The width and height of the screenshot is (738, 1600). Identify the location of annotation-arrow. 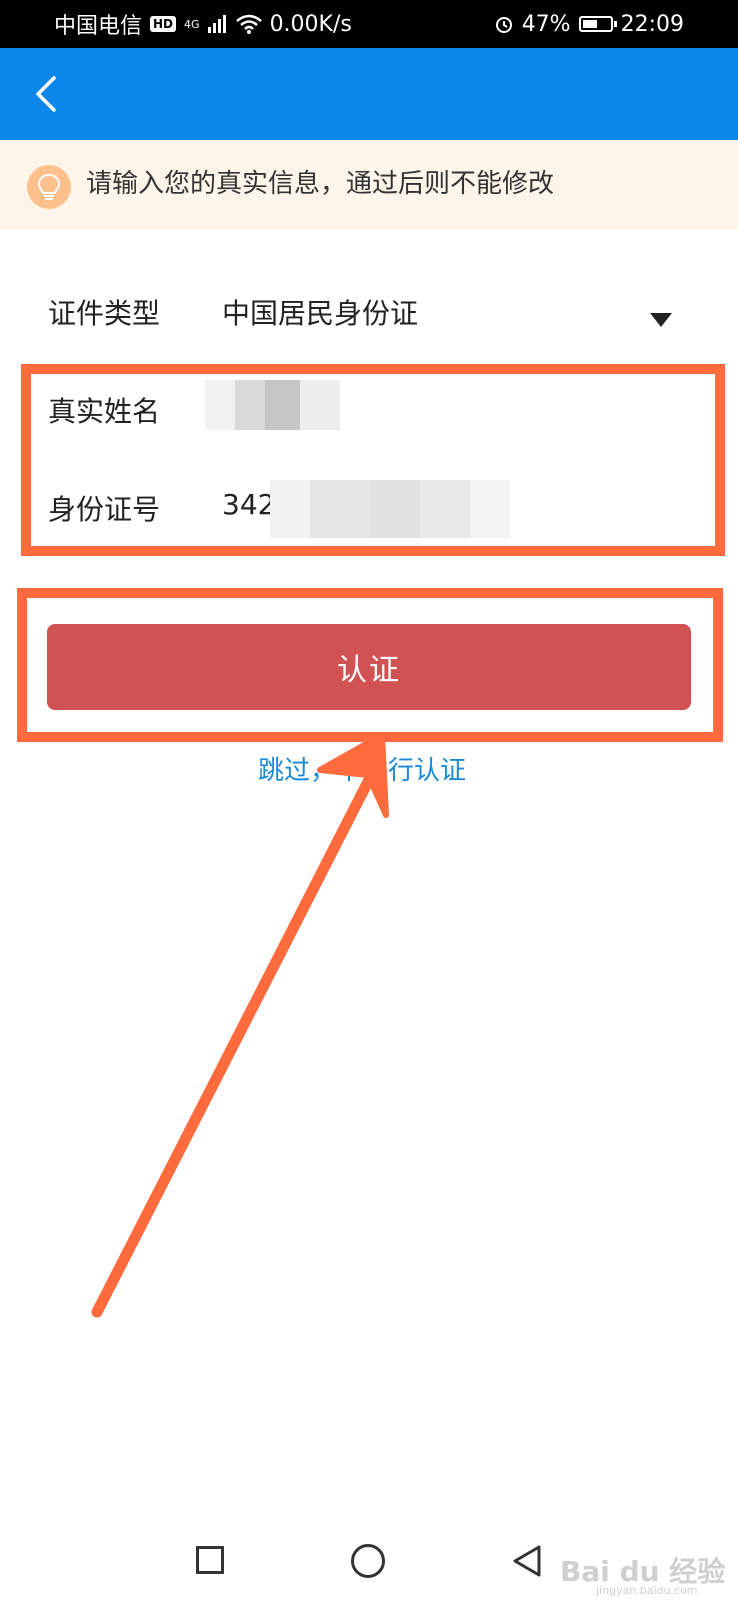
(240, 1025).